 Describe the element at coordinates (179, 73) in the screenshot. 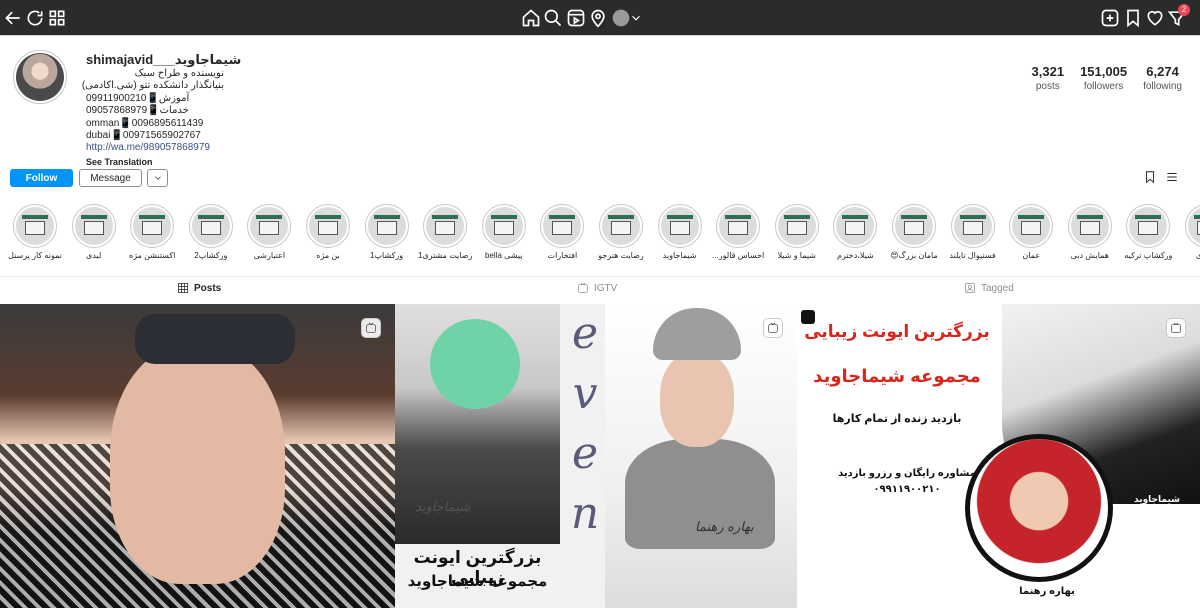

I see `bio-line: نویسنده و طراح سبک` at that location.